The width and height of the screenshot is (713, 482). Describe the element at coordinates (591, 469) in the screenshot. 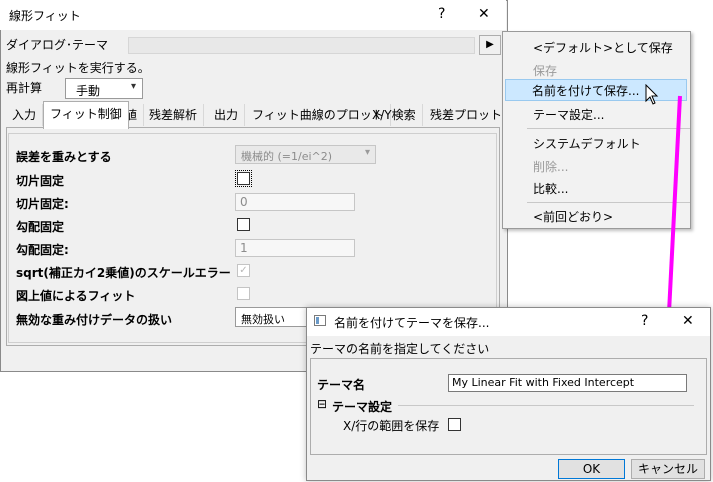

I see `ok-button: OK` at that location.